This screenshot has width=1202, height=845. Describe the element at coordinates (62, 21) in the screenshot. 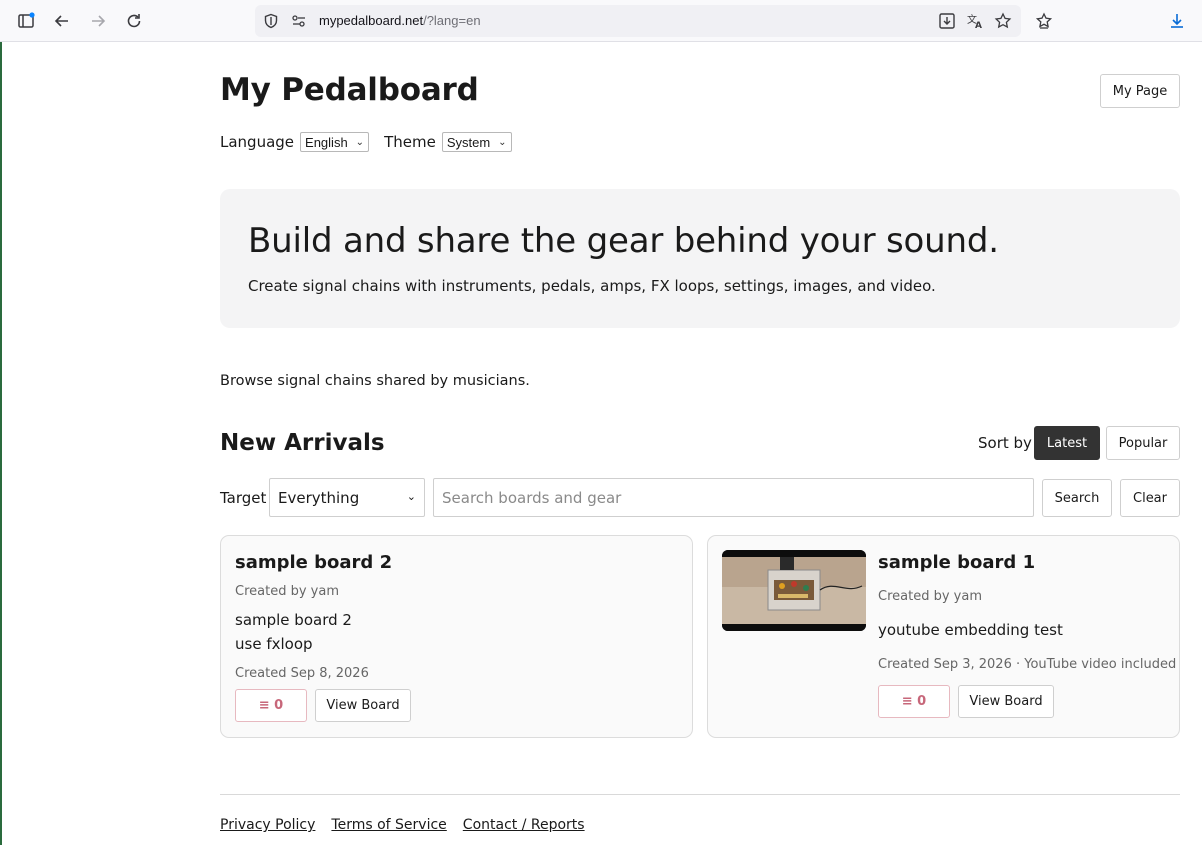

I see `back-icon` at that location.